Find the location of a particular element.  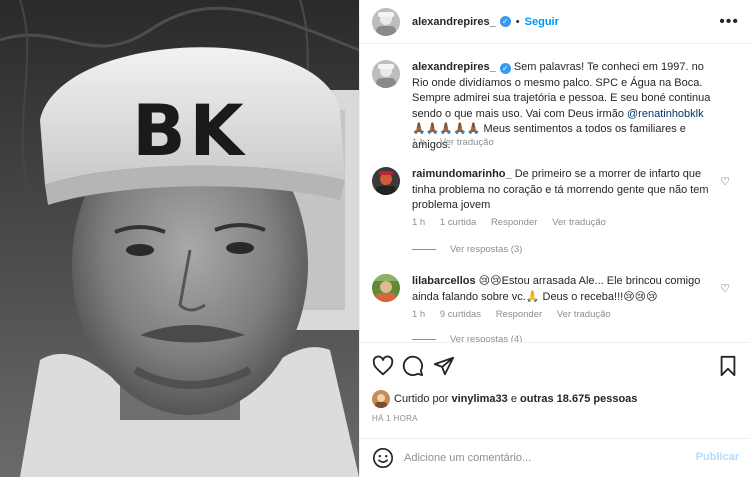

caption-meta: 1 h Ver tradução is located at coordinates (459, 142).